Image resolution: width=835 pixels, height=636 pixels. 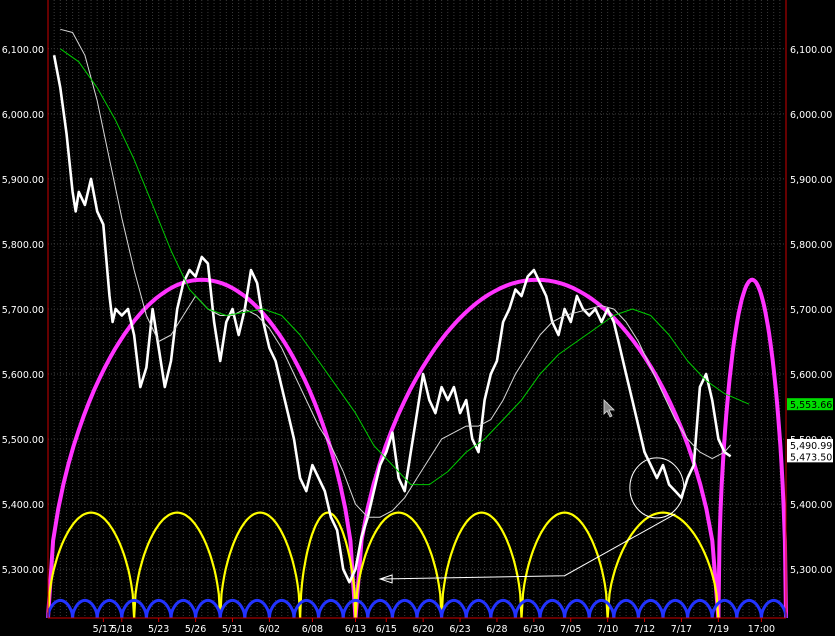 What do you see at coordinates (681, 629) in the screenshot?
I see `x-tick-label: 7/17` at bounding box center [681, 629].